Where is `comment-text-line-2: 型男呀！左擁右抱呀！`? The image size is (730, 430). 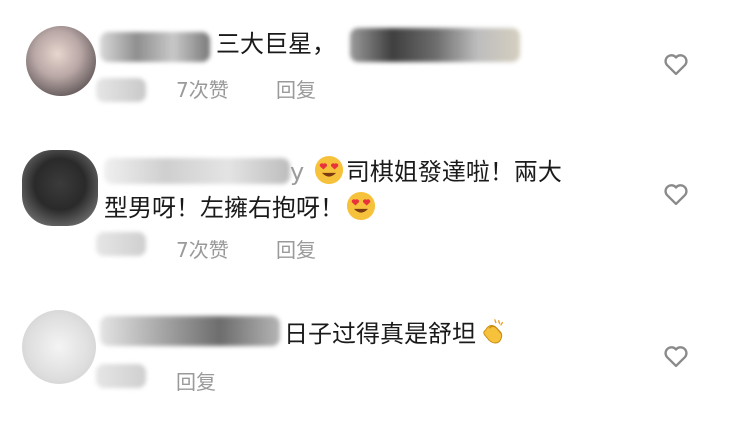 comment-text-line-2: 型男呀！左擁右抱呀！ is located at coordinates (241, 208).